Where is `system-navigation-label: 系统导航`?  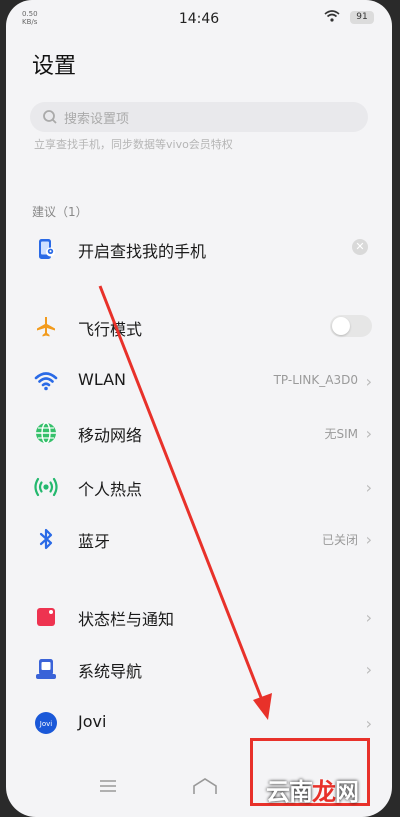
system-navigation-label: 系统导航 is located at coordinates (110, 671).